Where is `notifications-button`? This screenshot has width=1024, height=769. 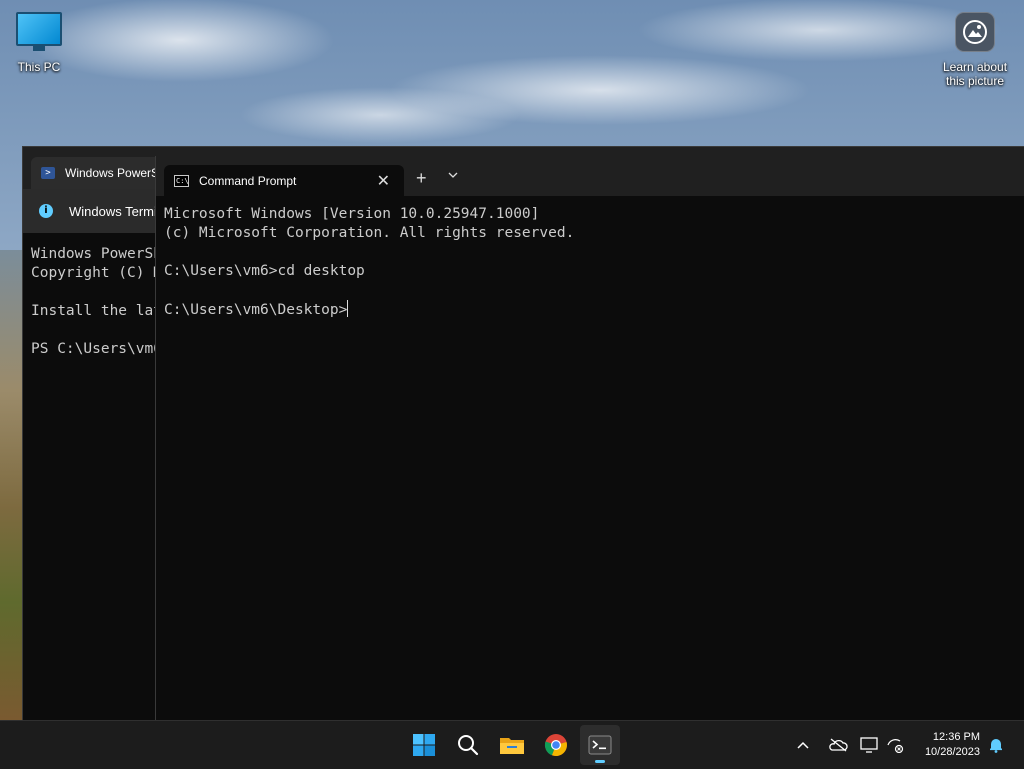
notifications-button is located at coordinates (996, 745).